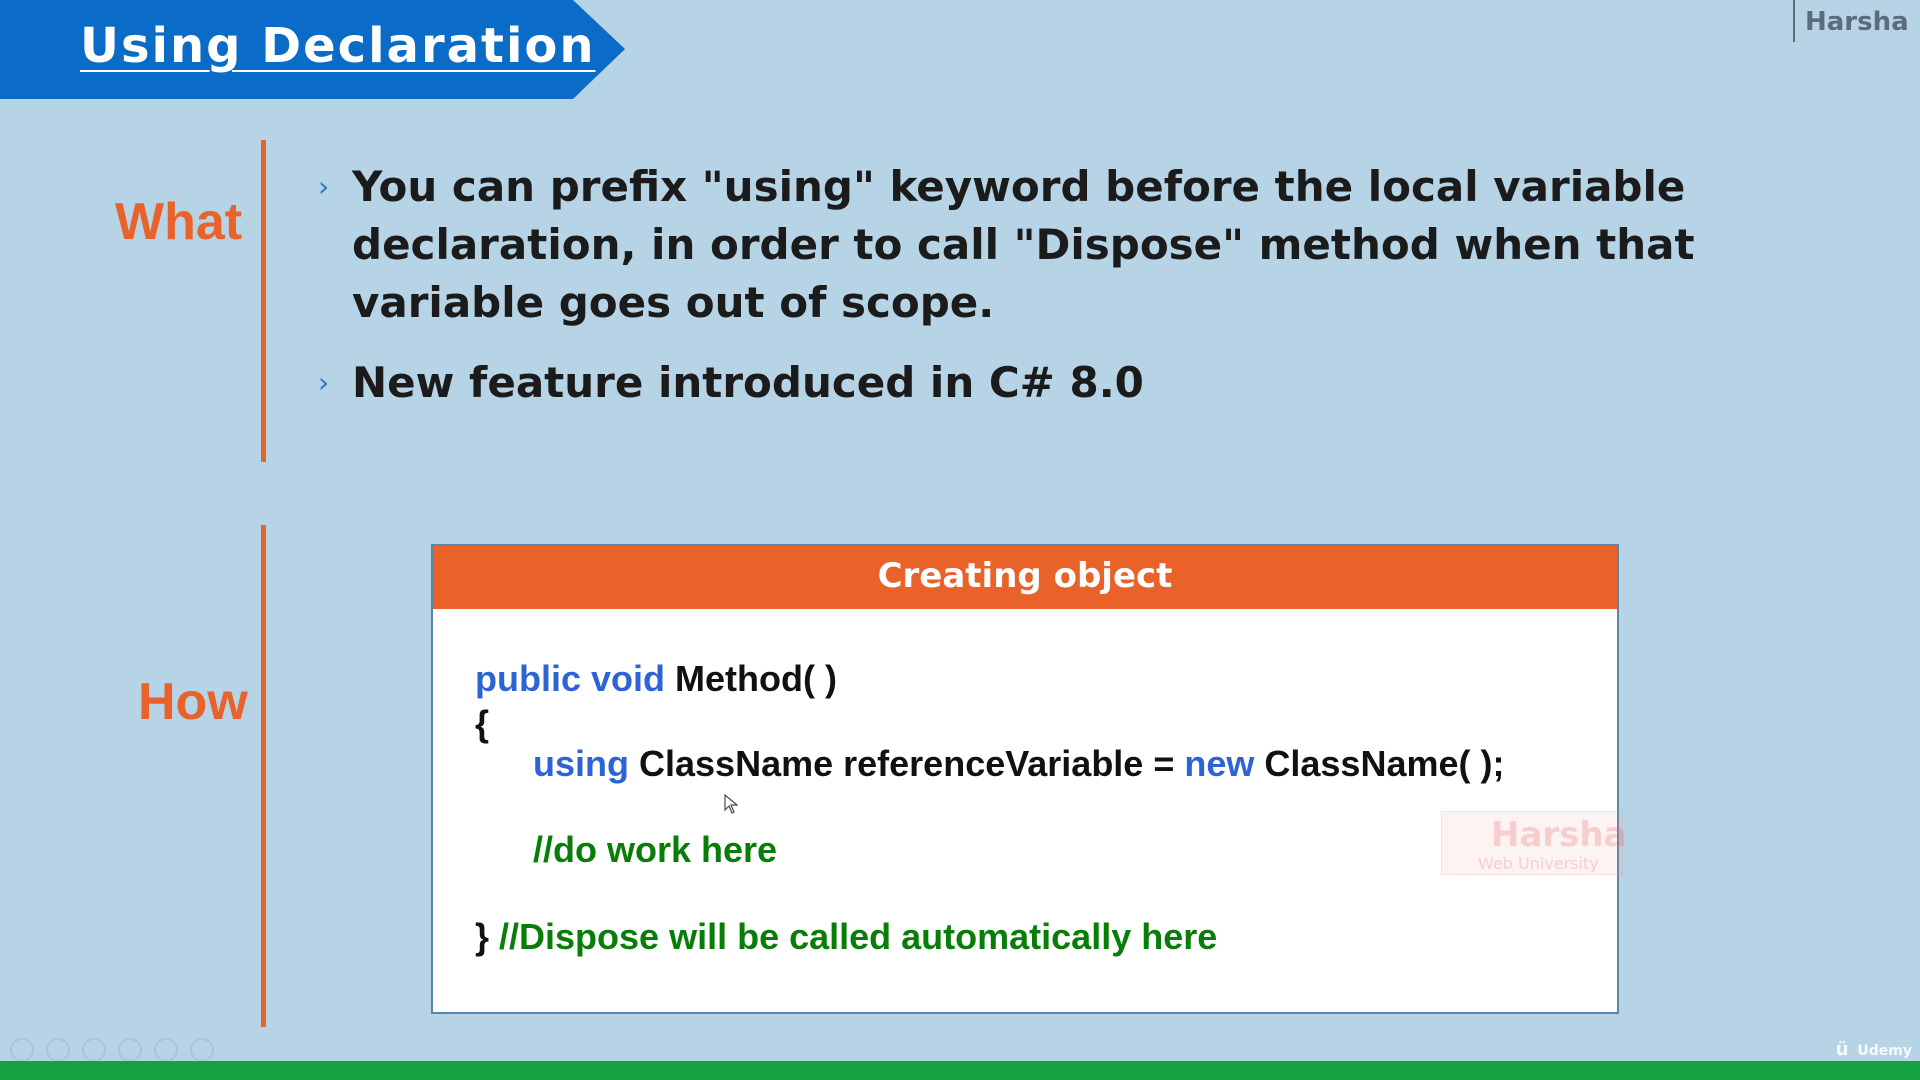  I want to click on bullet-item: › New feature introduced in C# 8.0, so click(1058, 383).